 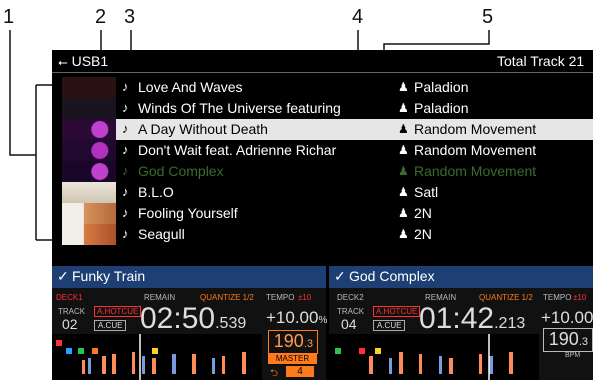 I want to click on deck2-track-number: 04, so click(x=349, y=324).